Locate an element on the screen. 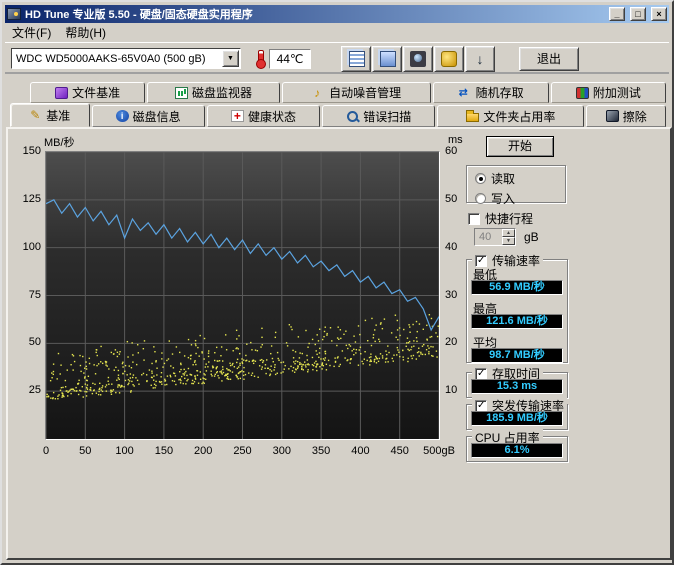 This screenshot has height=565, width=674. tab-label: 擦除 is located at coordinates (634, 116).